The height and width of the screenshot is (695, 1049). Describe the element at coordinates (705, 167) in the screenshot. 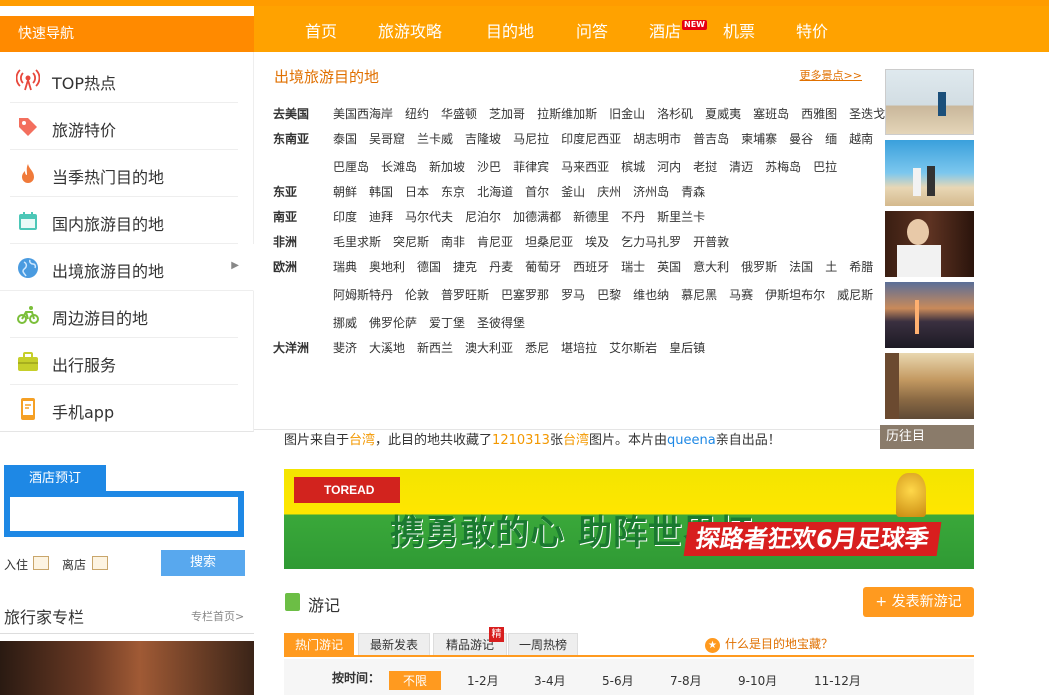

I see `destination-link: 老挝` at that location.